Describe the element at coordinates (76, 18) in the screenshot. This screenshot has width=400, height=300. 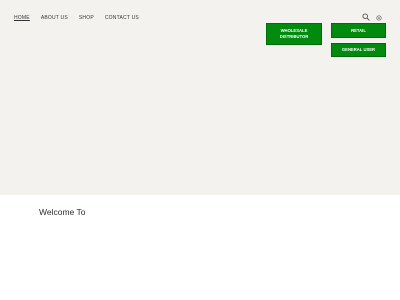
I see `main-nav: HOME ABOUT US SHOP CONTACT US` at that location.